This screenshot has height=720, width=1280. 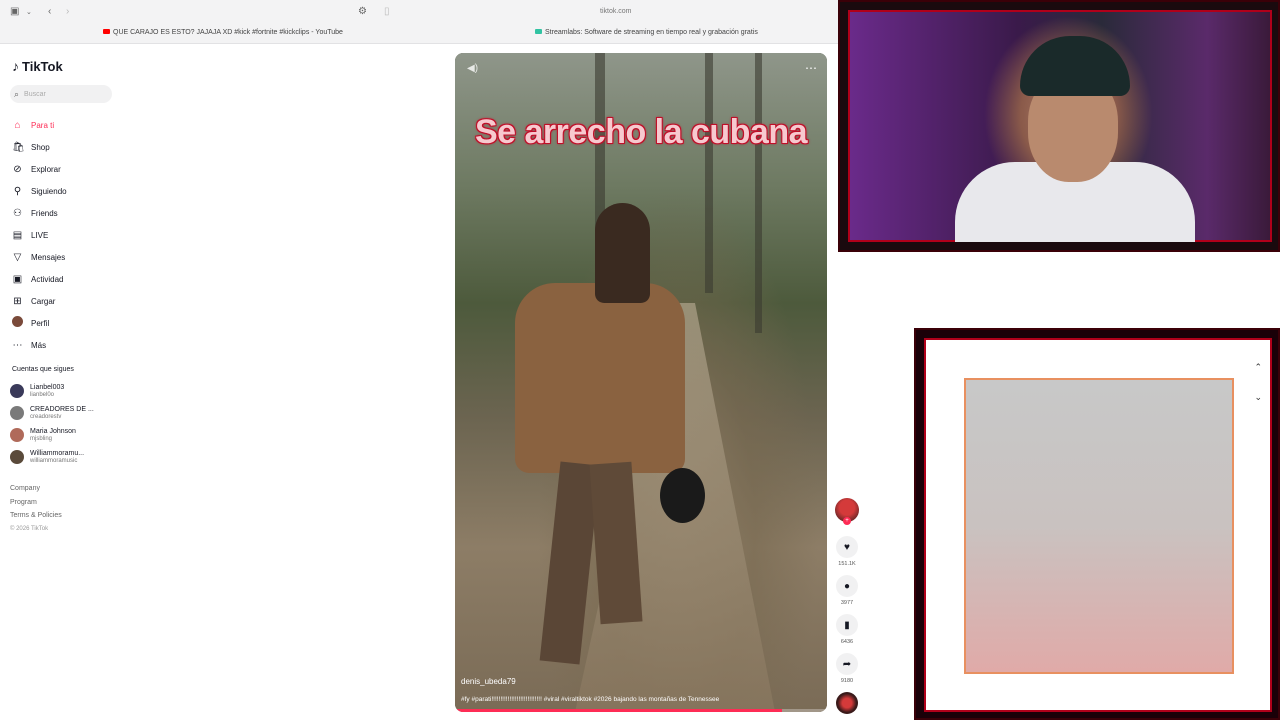 I want to click on following-name: Maria Johnson, so click(x=53, y=431).